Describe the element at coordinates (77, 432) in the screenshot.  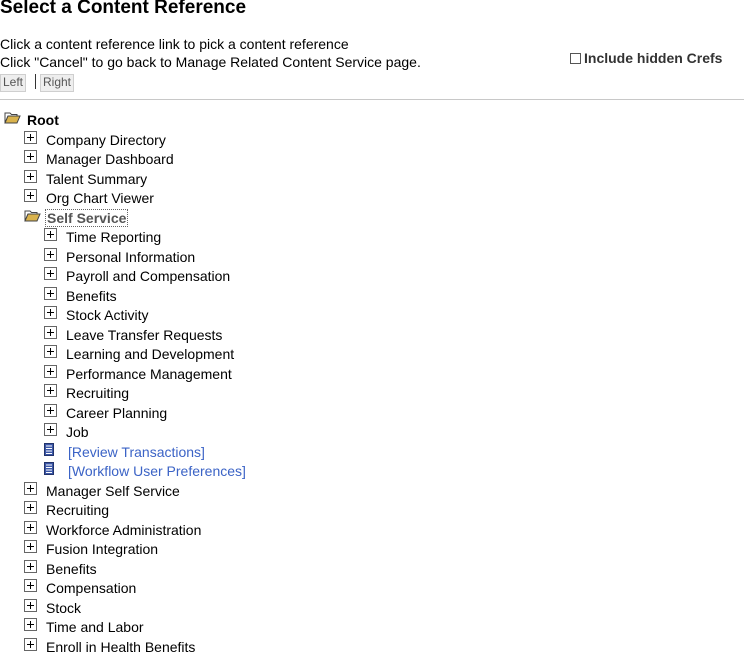
I see `tree-node-label: Job` at that location.